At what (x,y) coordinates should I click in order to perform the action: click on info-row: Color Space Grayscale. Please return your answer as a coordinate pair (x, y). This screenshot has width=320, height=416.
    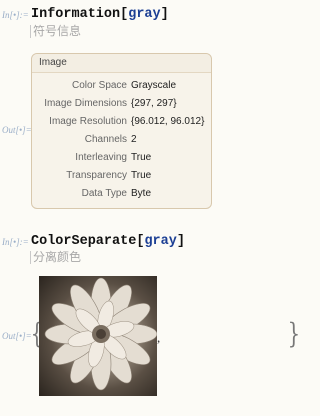
    Looking at the image, I should click on (122, 86).